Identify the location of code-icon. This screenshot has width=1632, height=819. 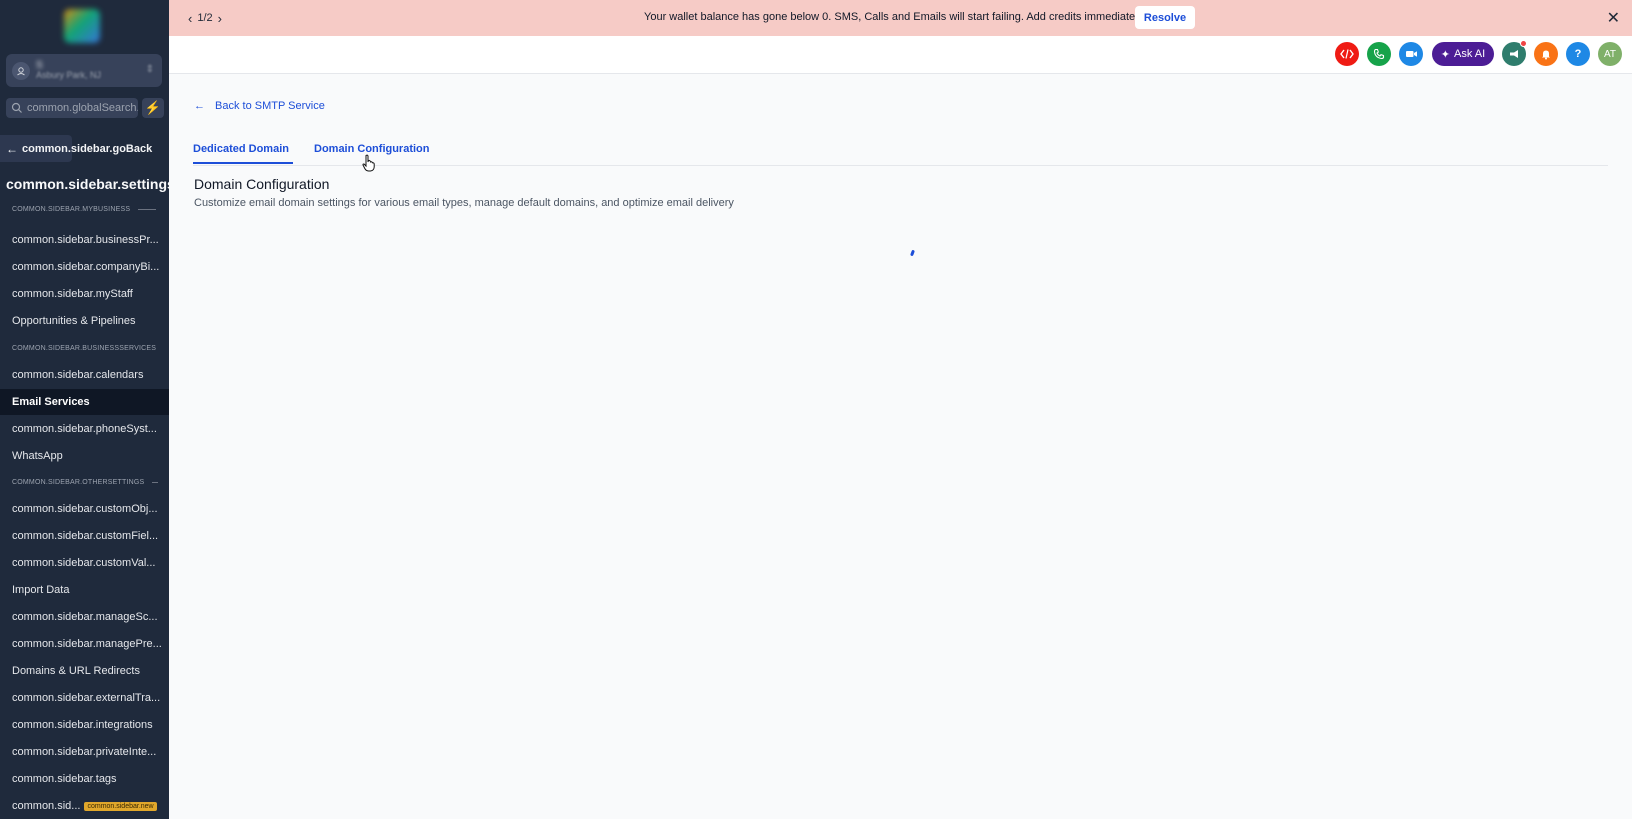
(1347, 54).